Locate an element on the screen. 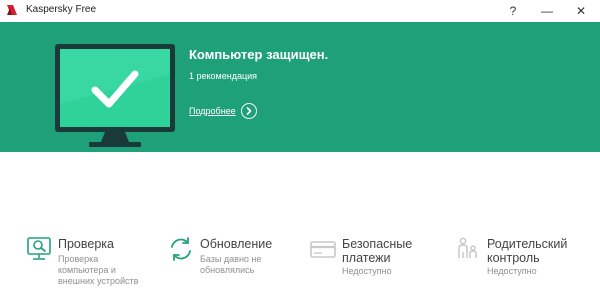  protection-status-title: Компьютер защищен. is located at coordinates (259, 54).